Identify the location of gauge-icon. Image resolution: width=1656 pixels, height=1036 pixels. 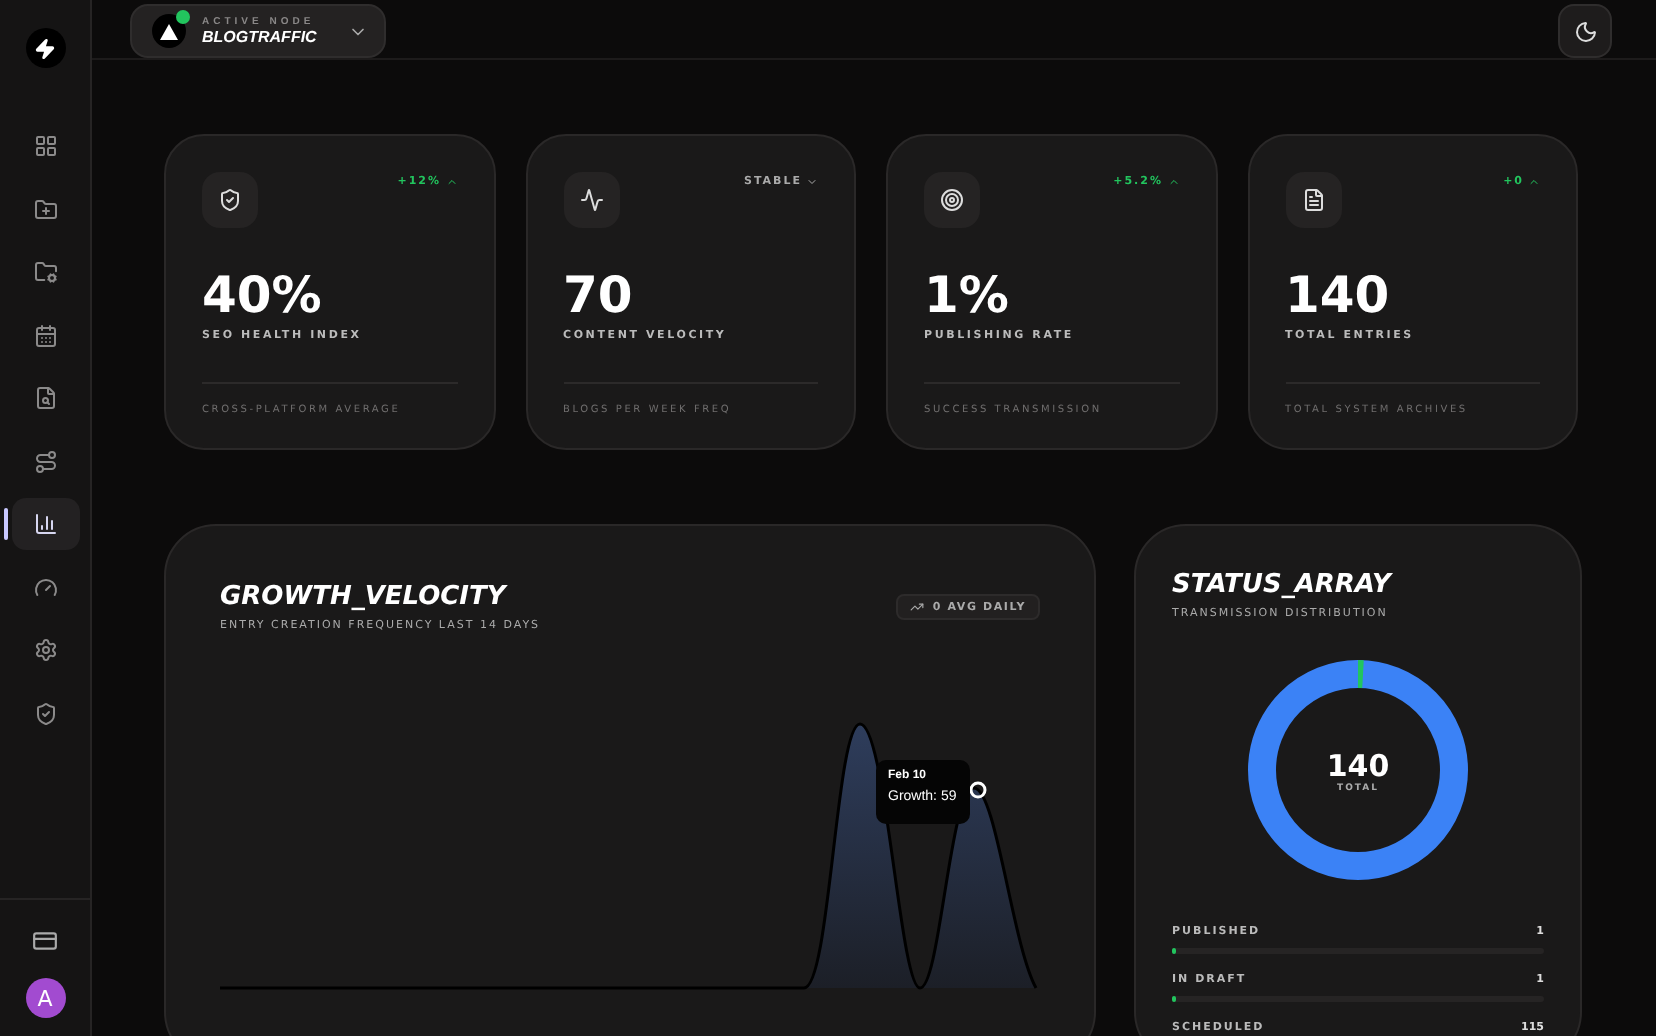
(45, 587).